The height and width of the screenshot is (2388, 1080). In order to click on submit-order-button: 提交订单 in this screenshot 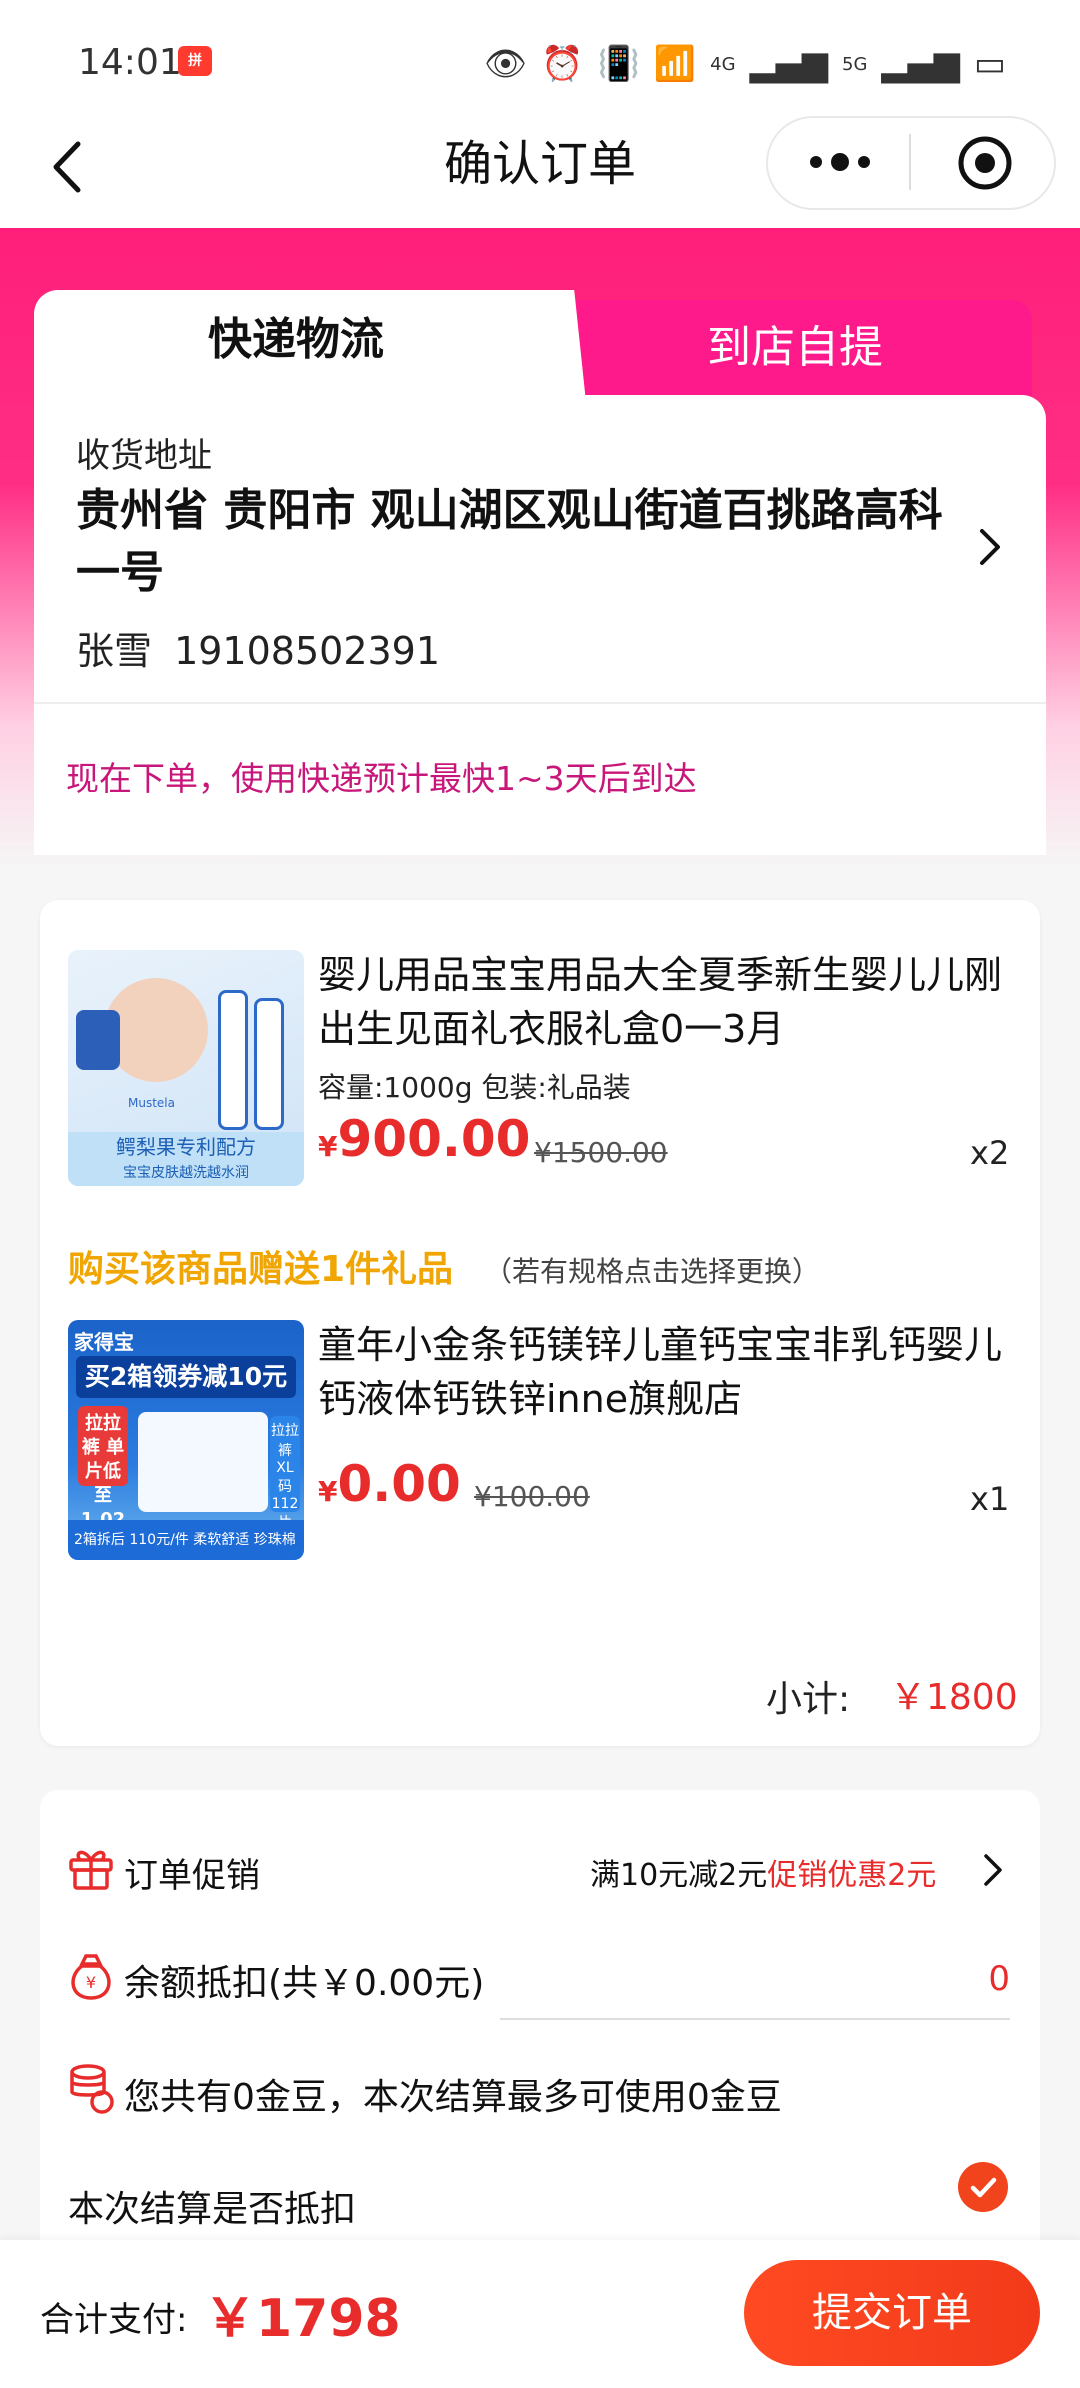, I will do `click(892, 2313)`.